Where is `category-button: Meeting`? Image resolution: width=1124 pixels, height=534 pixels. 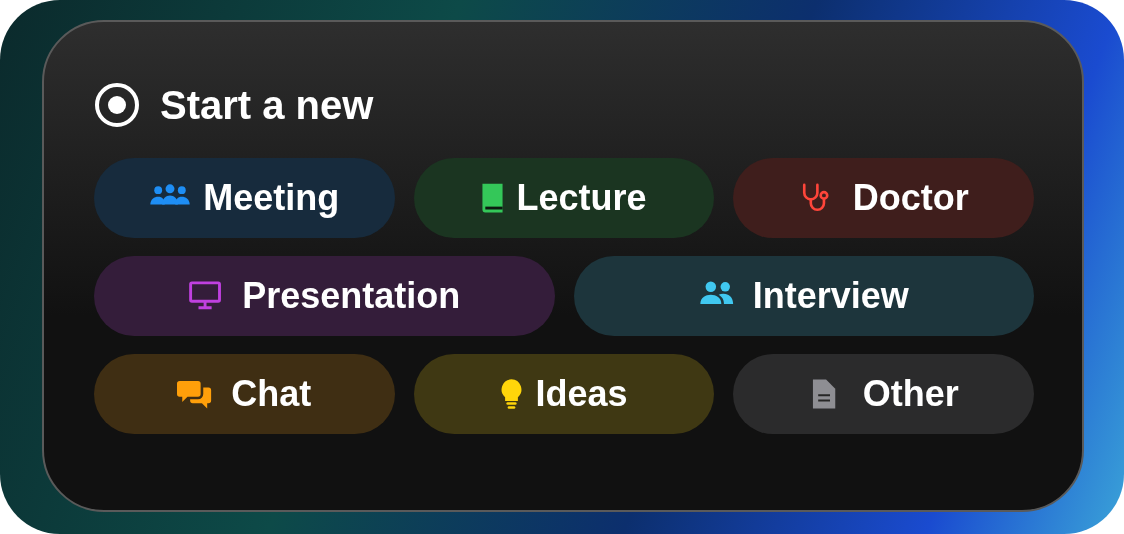
category-button: Meeting is located at coordinates (244, 198).